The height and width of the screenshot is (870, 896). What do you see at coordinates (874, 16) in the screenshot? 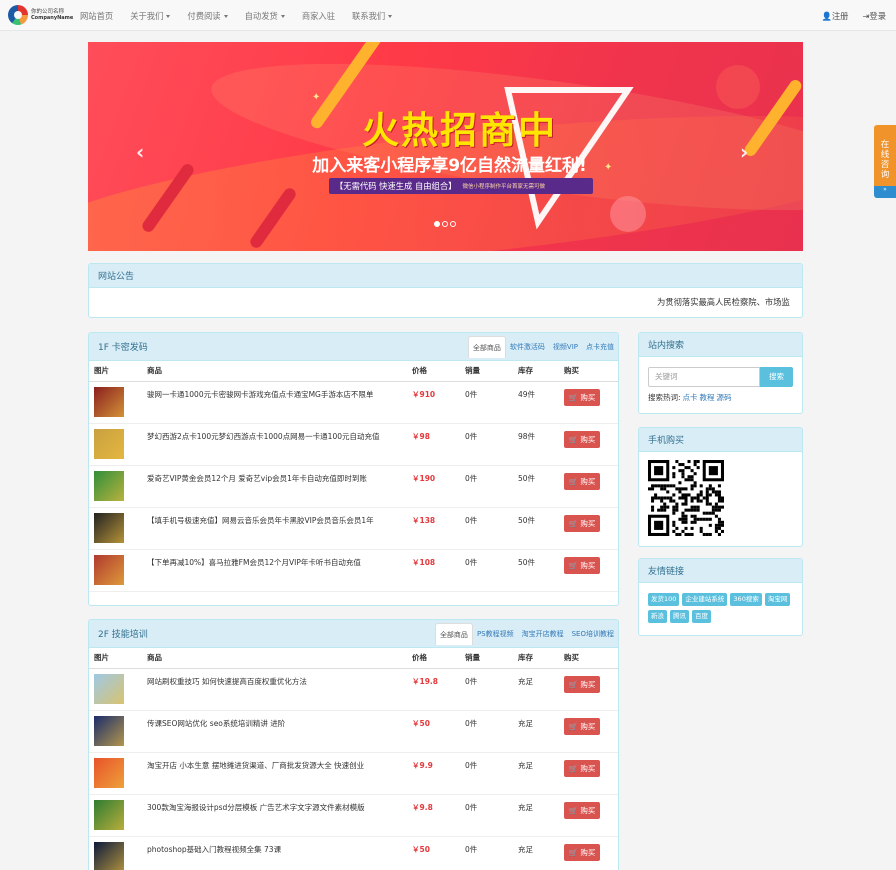
I see `login-link: ⇥登录` at bounding box center [874, 16].